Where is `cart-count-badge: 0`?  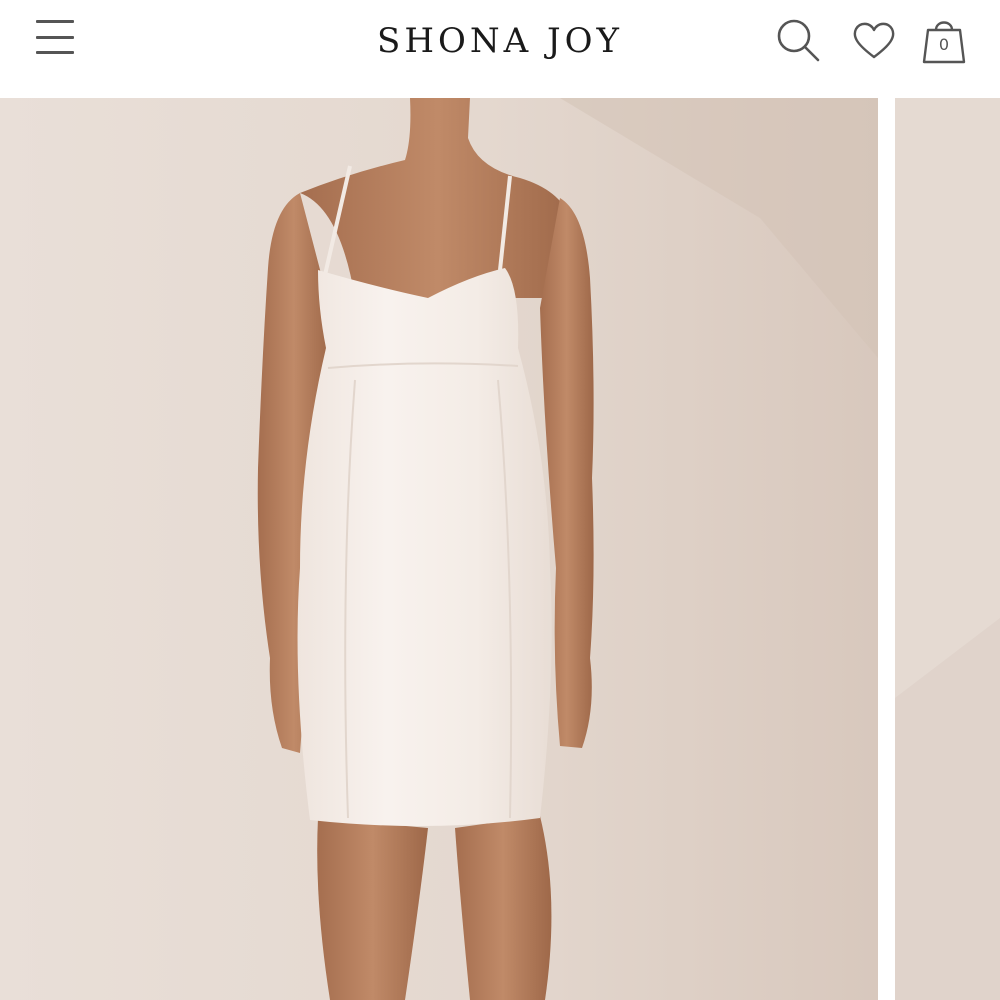 cart-count-badge: 0 is located at coordinates (944, 44).